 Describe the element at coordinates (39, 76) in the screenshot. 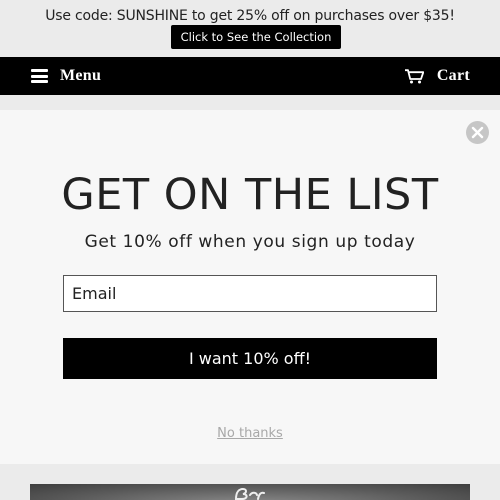

I see `hamburger-icon` at that location.